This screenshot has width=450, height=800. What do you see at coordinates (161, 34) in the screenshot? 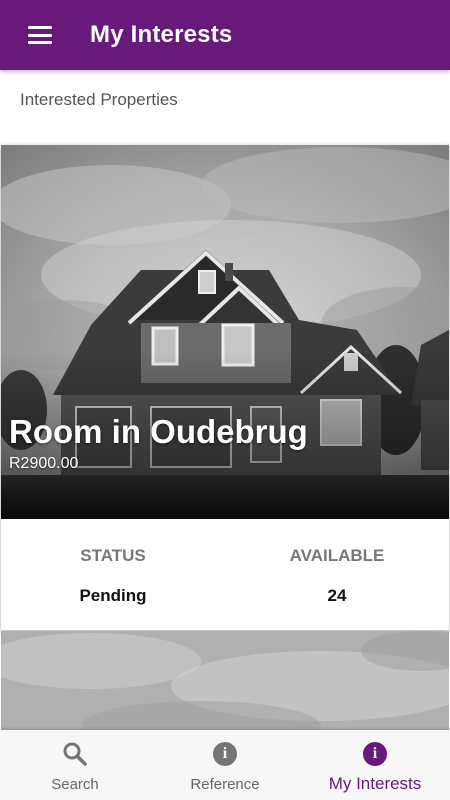
I see `page-title: My Interests` at bounding box center [161, 34].